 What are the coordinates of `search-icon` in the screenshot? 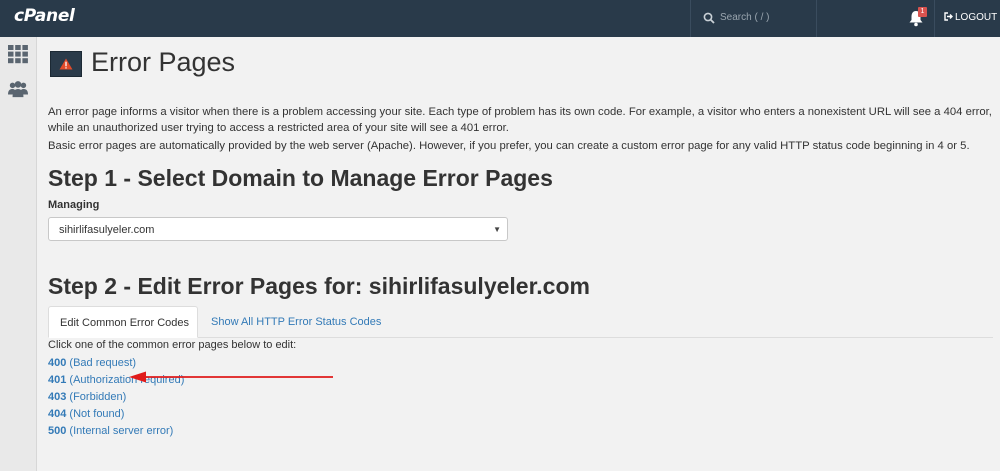 It's located at (709, 18).